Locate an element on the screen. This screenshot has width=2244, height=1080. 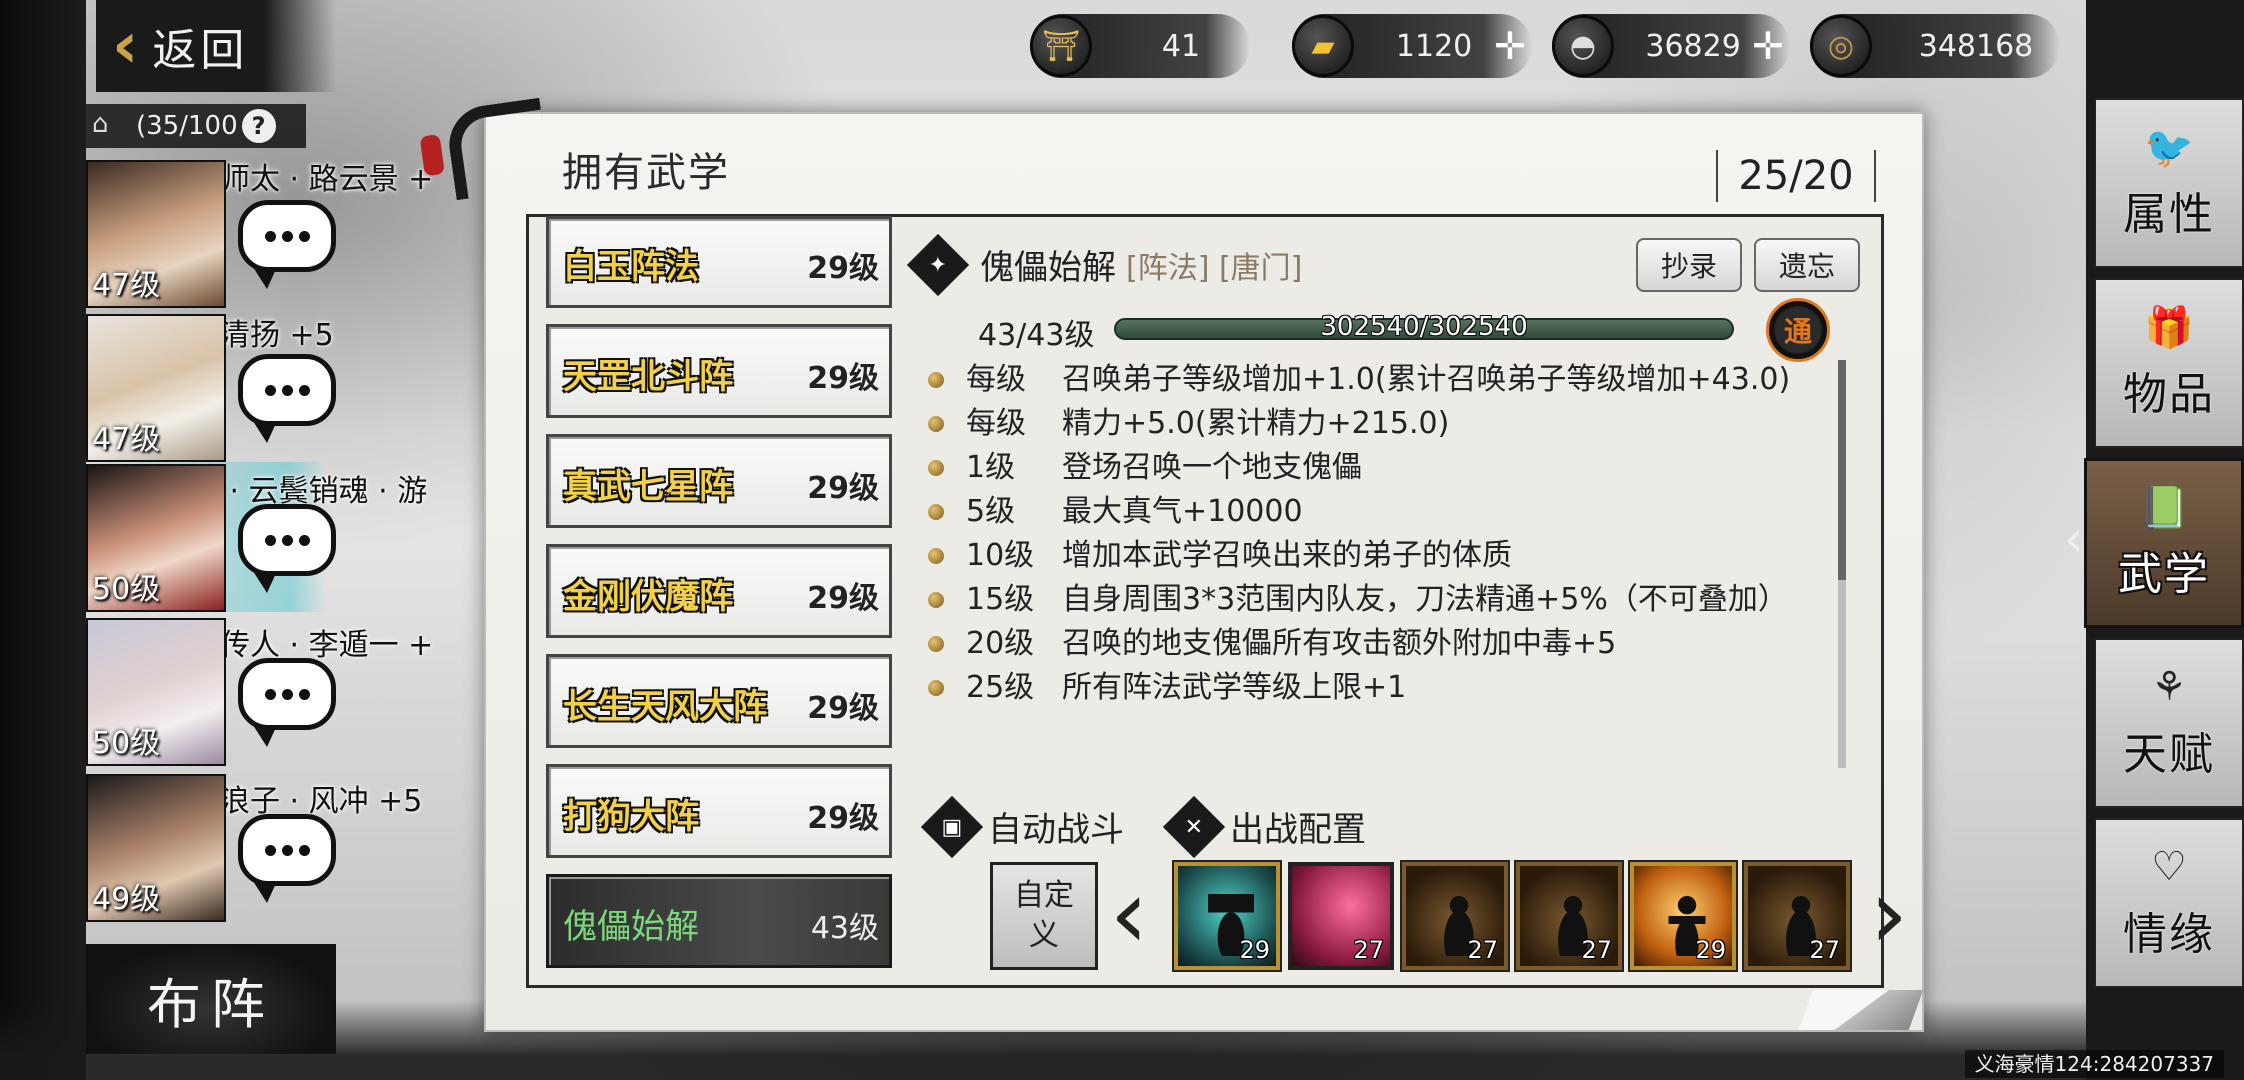
hero-level: 47级 is located at coordinates (126, 439).